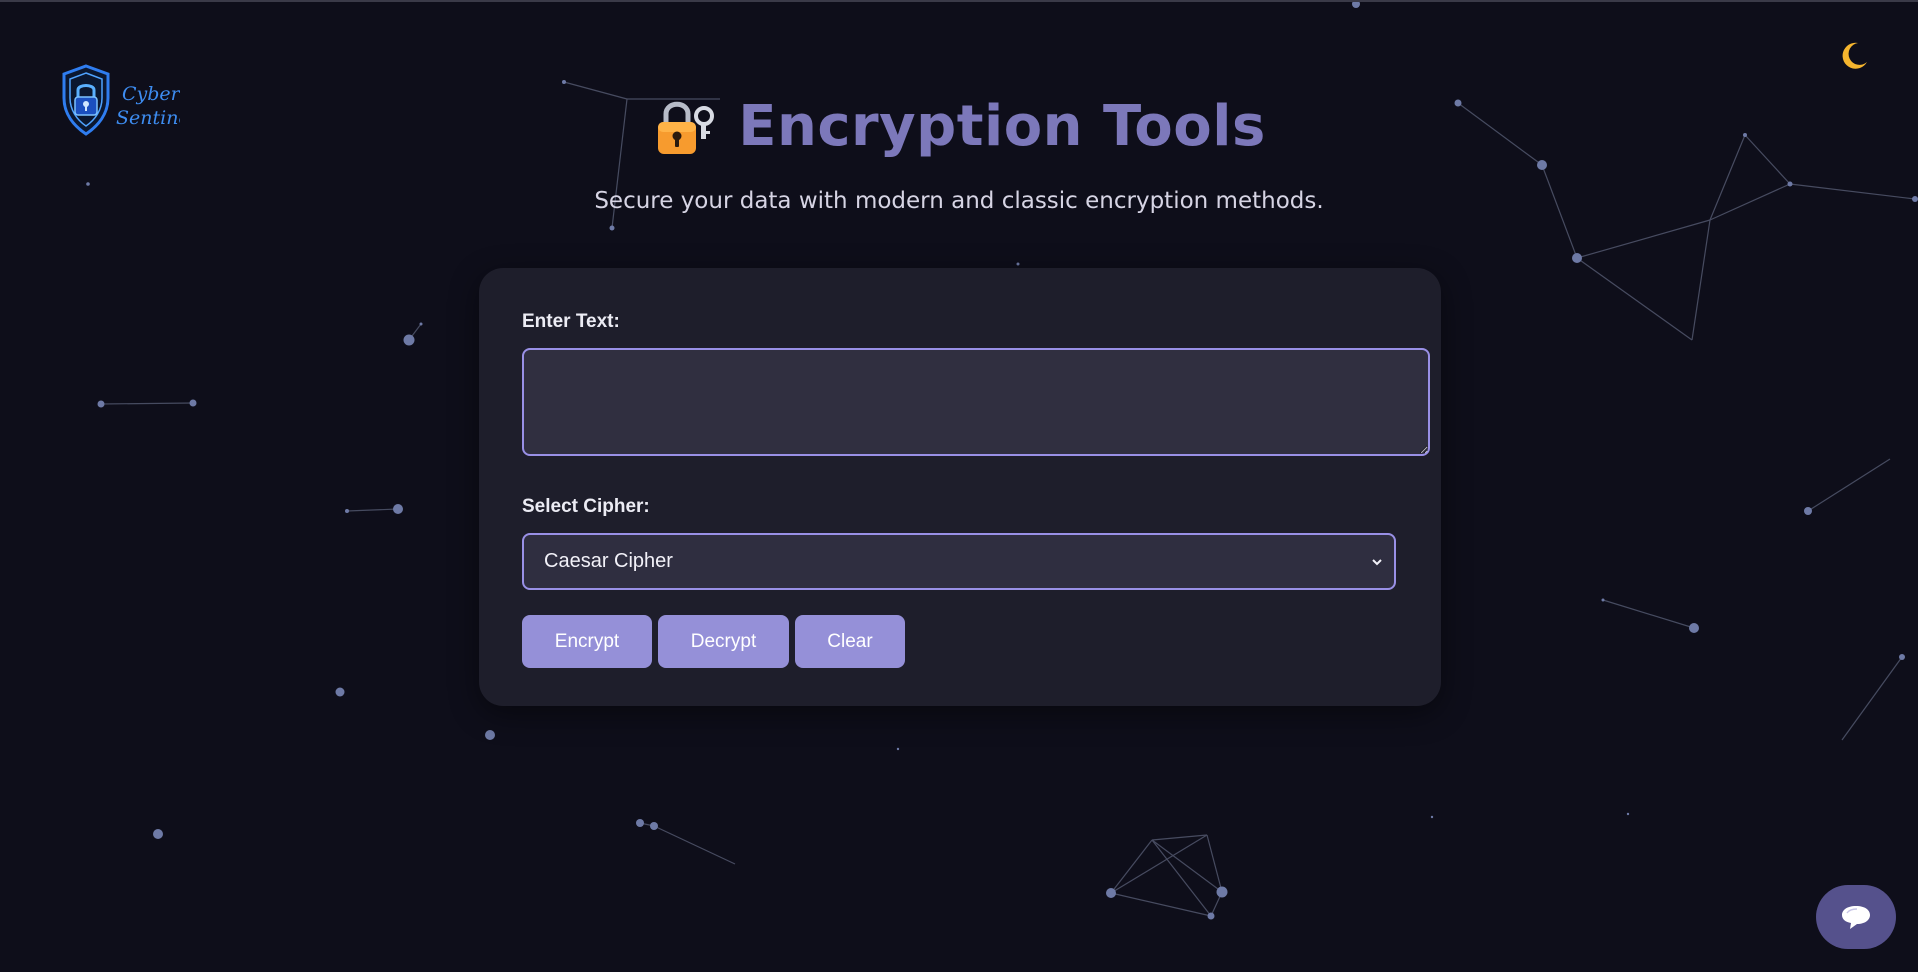 This screenshot has height=972, width=1918. I want to click on chat-button, so click(1856, 917).